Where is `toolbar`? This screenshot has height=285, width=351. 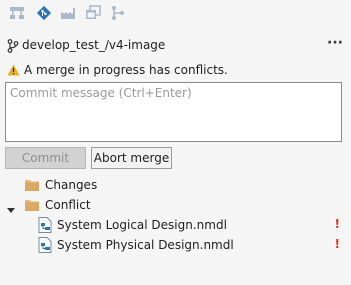 toolbar is located at coordinates (175, 13).